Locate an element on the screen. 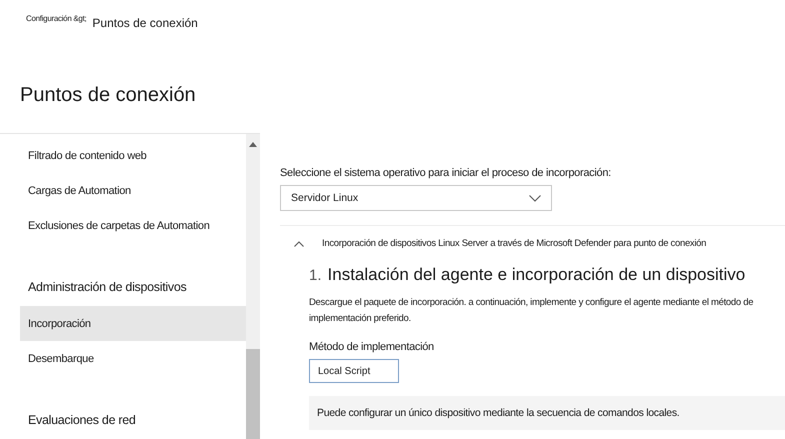 This screenshot has width=785, height=439. nav-item: Incorporación is located at coordinates (133, 324).